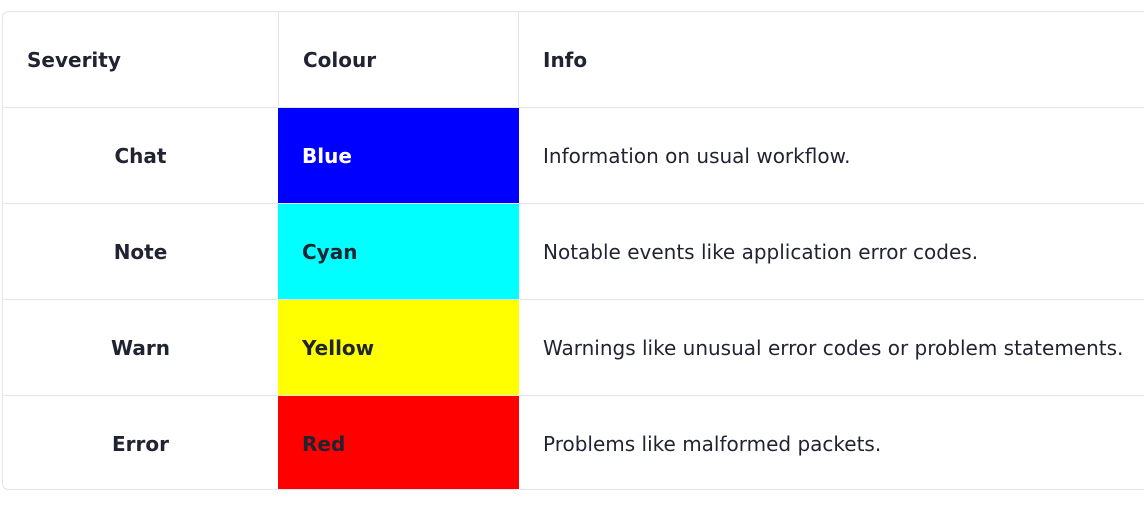 This screenshot has width=1144, height=508. Describe the element at coordinates (712, 444) in the screenshot. I see `info-cell: Problems like malformed packets.` at that location.